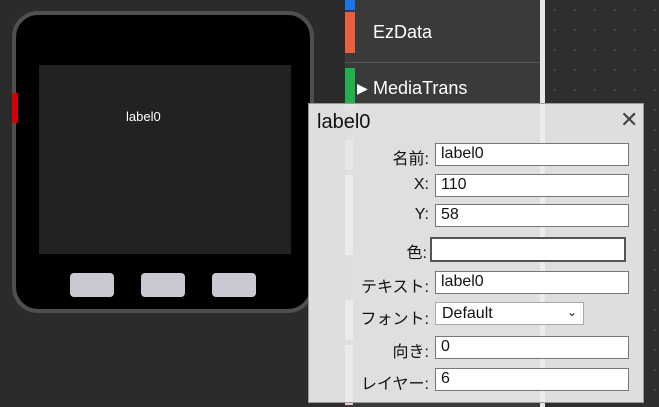 Image resolution: width=659 pixels, height=407 pixels. Describe the element at coordinates (234, 285) in the screenshot. I see `hardware-button-c` at that location.